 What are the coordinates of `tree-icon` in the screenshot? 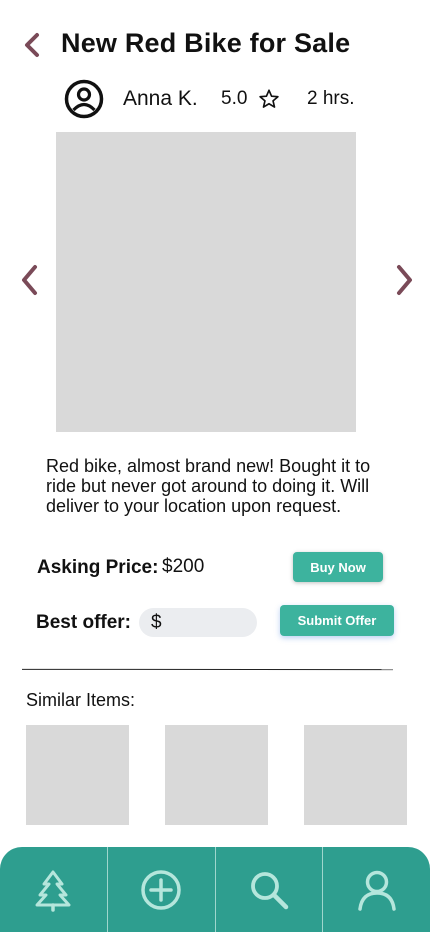 It's located at (53, 891).